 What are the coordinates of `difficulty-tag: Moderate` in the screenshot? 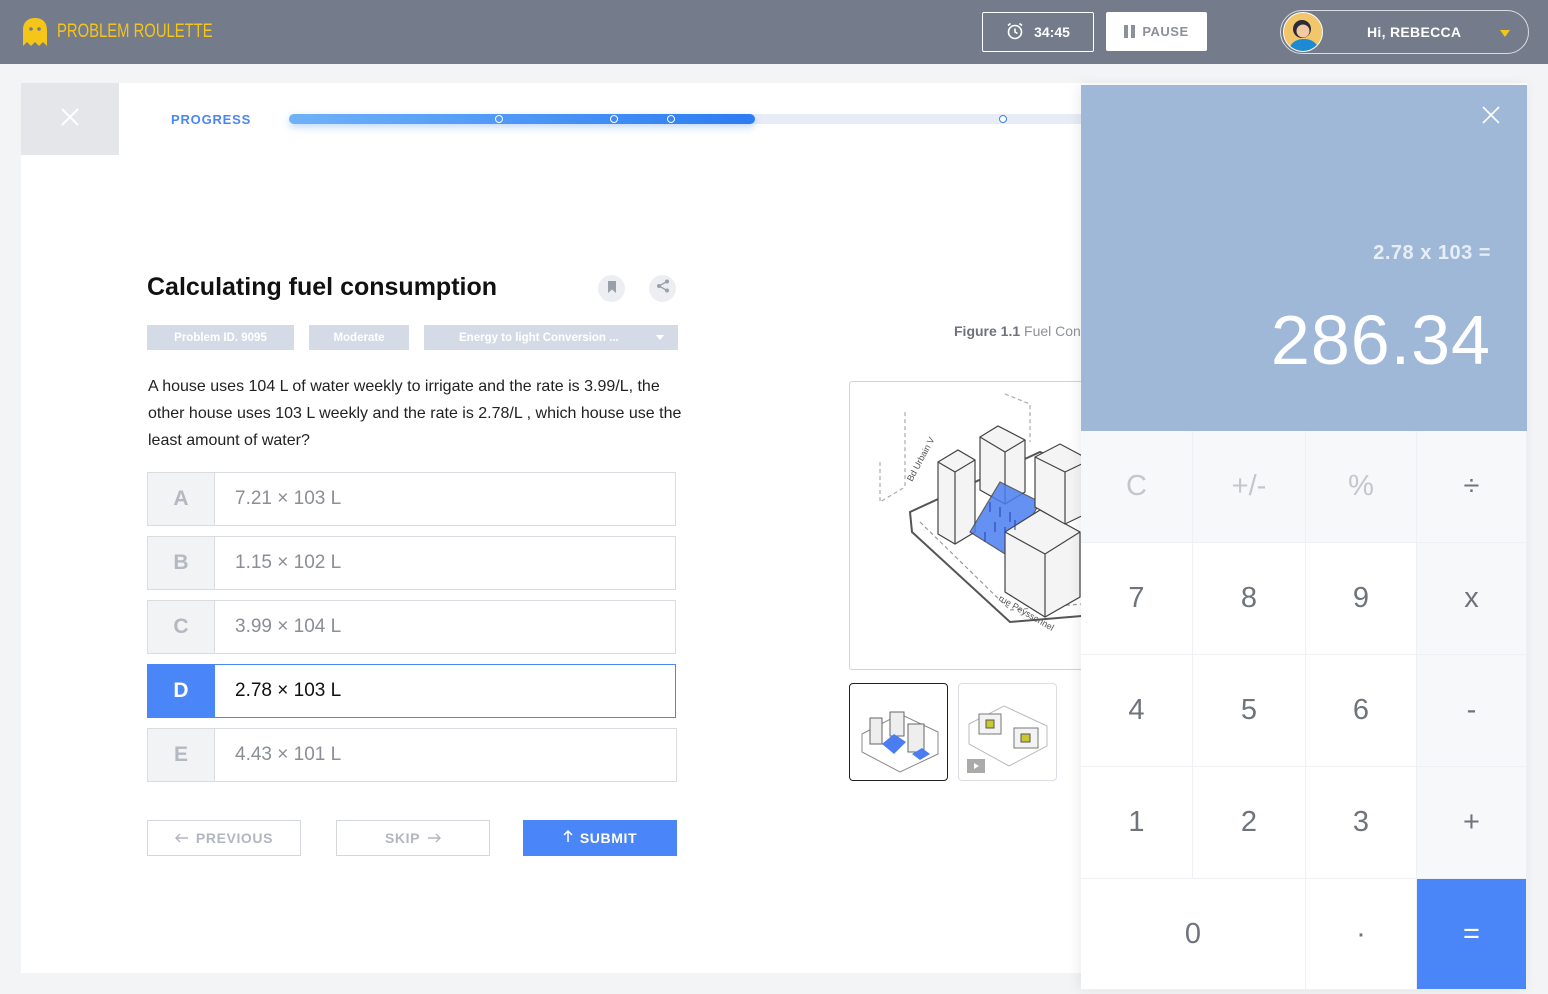 It's located at (359, 337).